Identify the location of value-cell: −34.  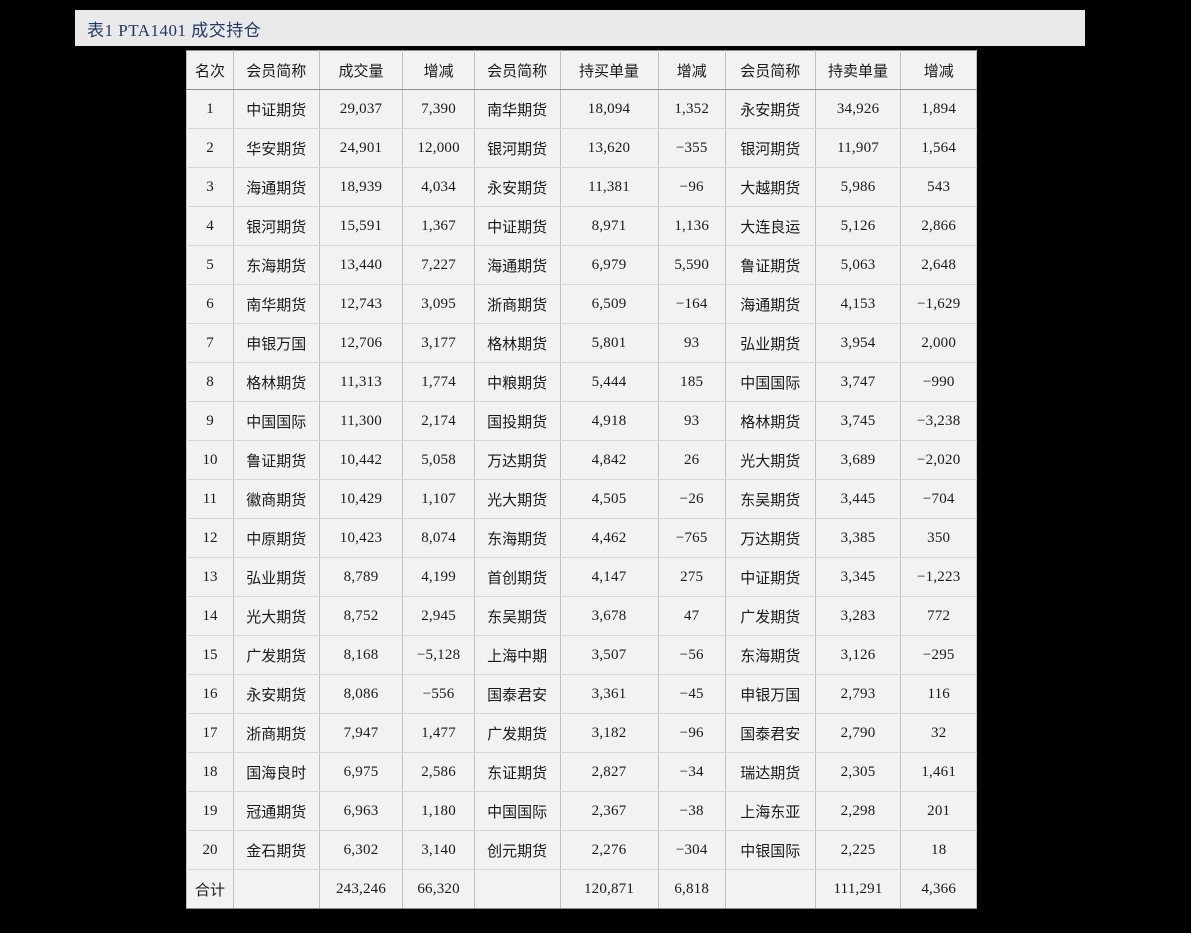
(692, 772).